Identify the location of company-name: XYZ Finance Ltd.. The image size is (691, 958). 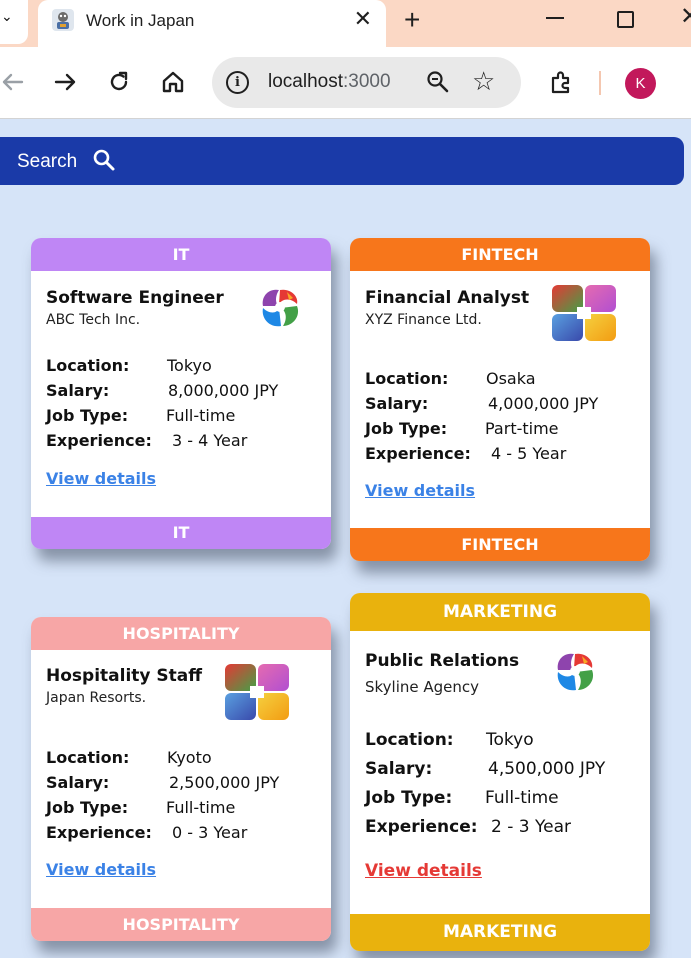
(423, 320).